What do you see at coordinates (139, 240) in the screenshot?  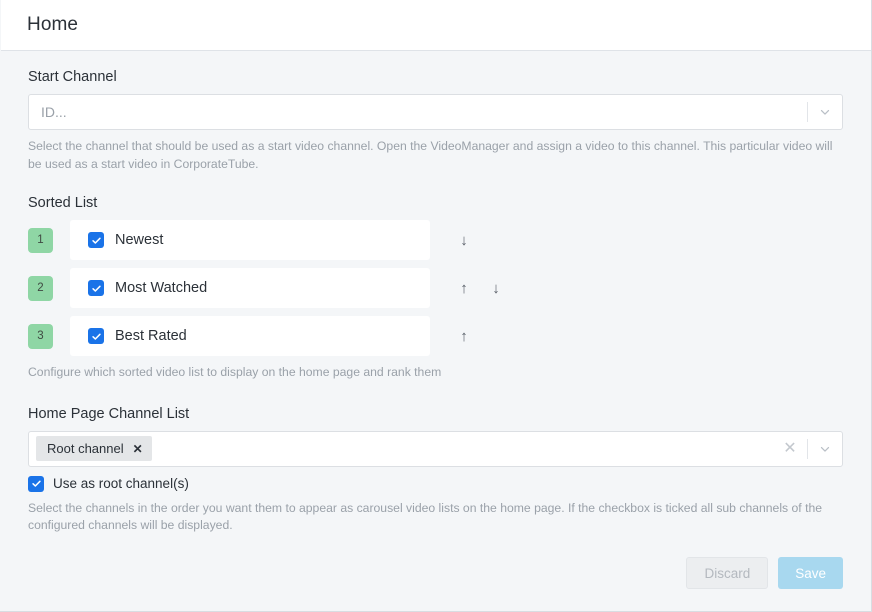 I see `sorted-list-item-label: Newest` at bounding box center [139, 240].